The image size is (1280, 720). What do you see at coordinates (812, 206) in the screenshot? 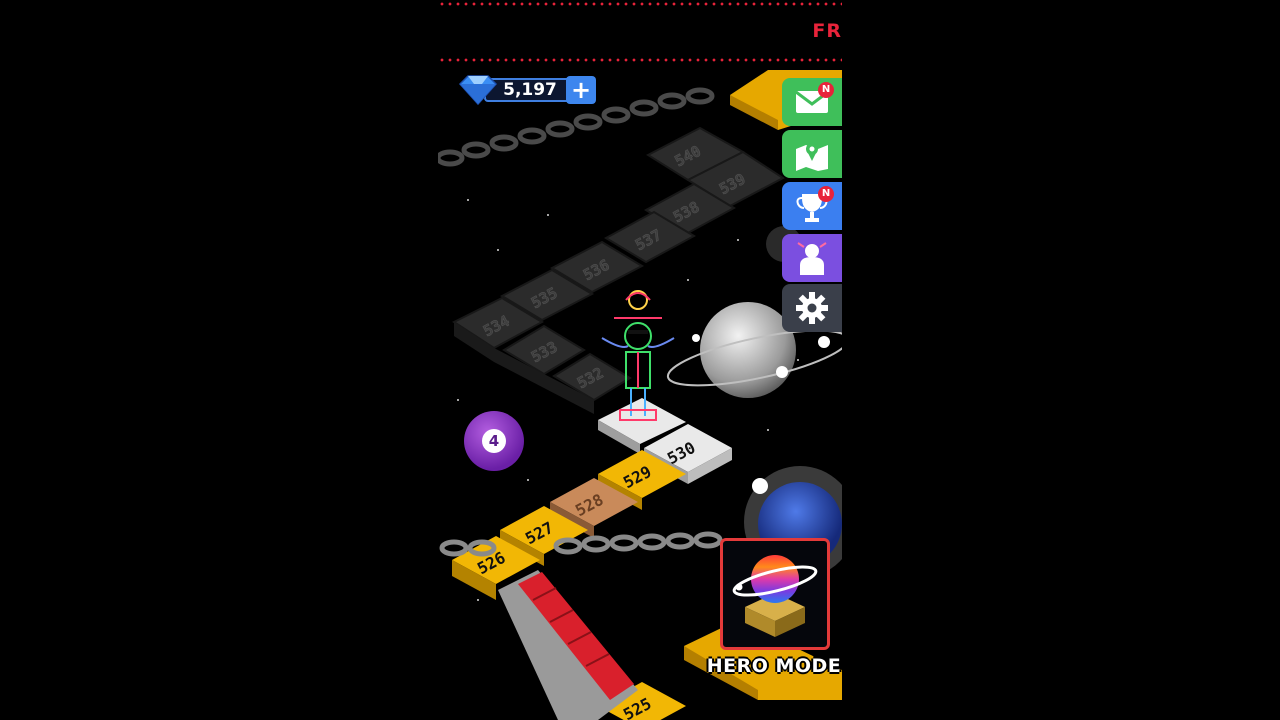
I see `trophy-button: N` at bounding box center [812, 206].